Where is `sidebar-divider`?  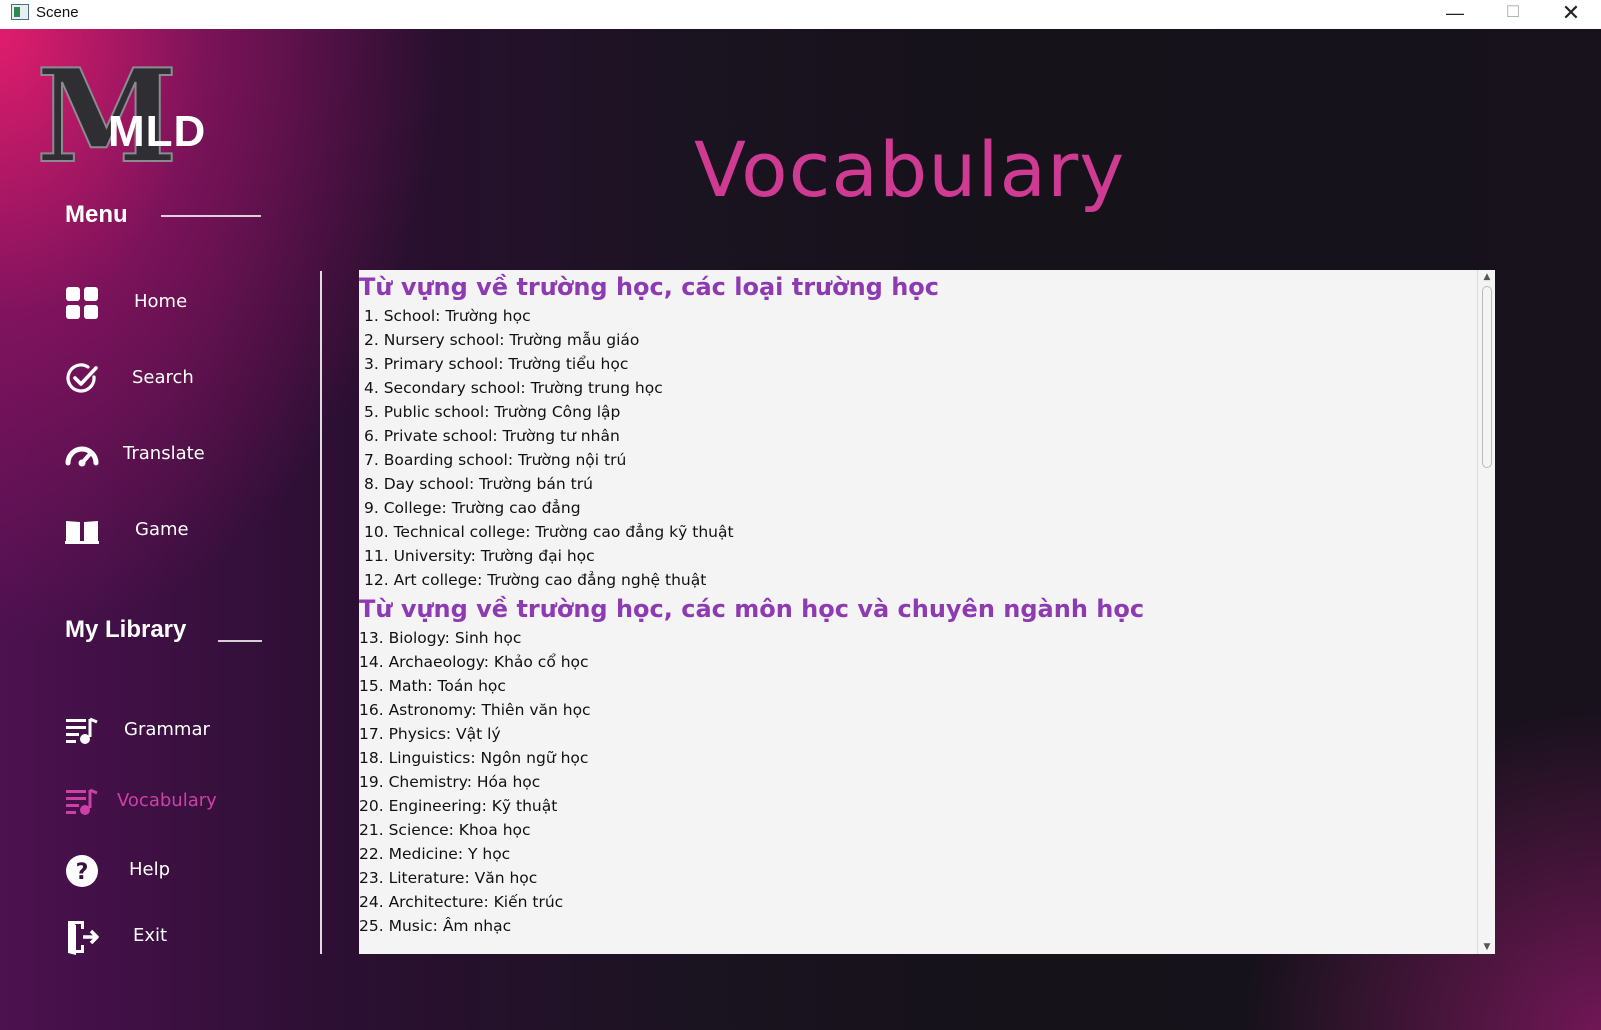 sidebar-divider is located at coordinates (321, 612).